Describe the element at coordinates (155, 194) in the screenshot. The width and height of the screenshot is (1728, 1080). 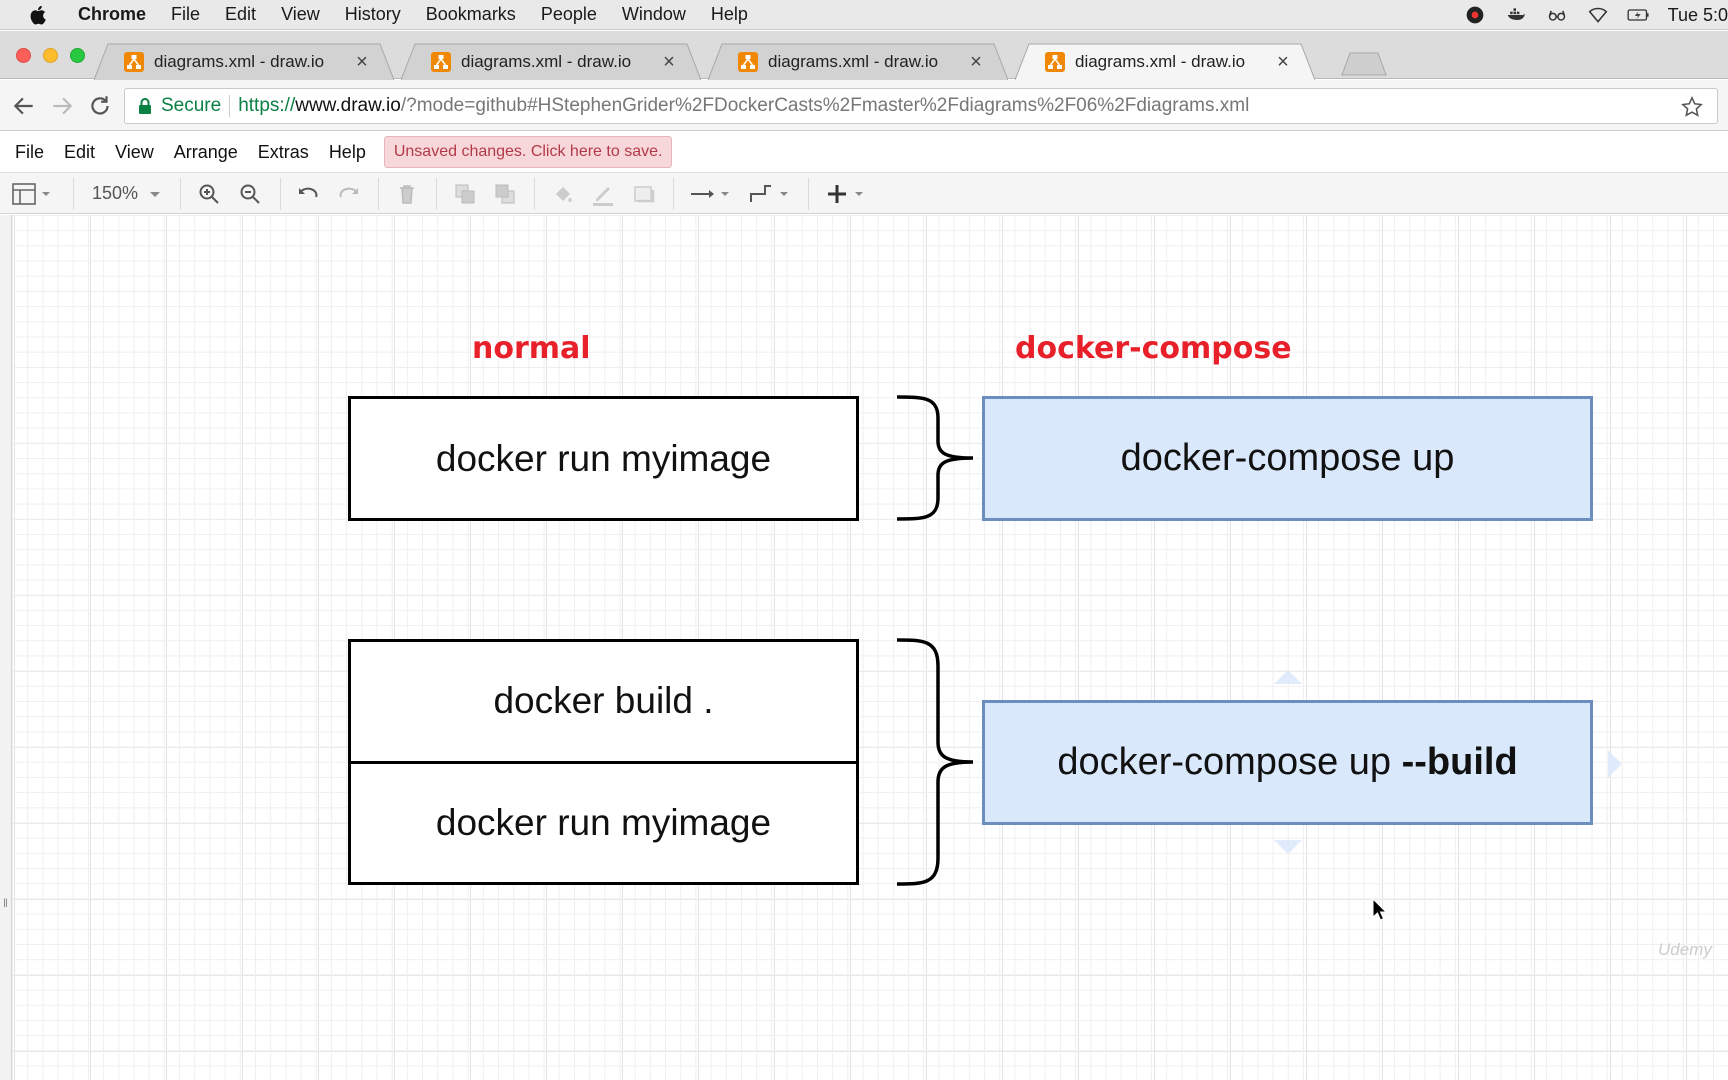
I see `zoom-dropdown-caret-icon` at that location.